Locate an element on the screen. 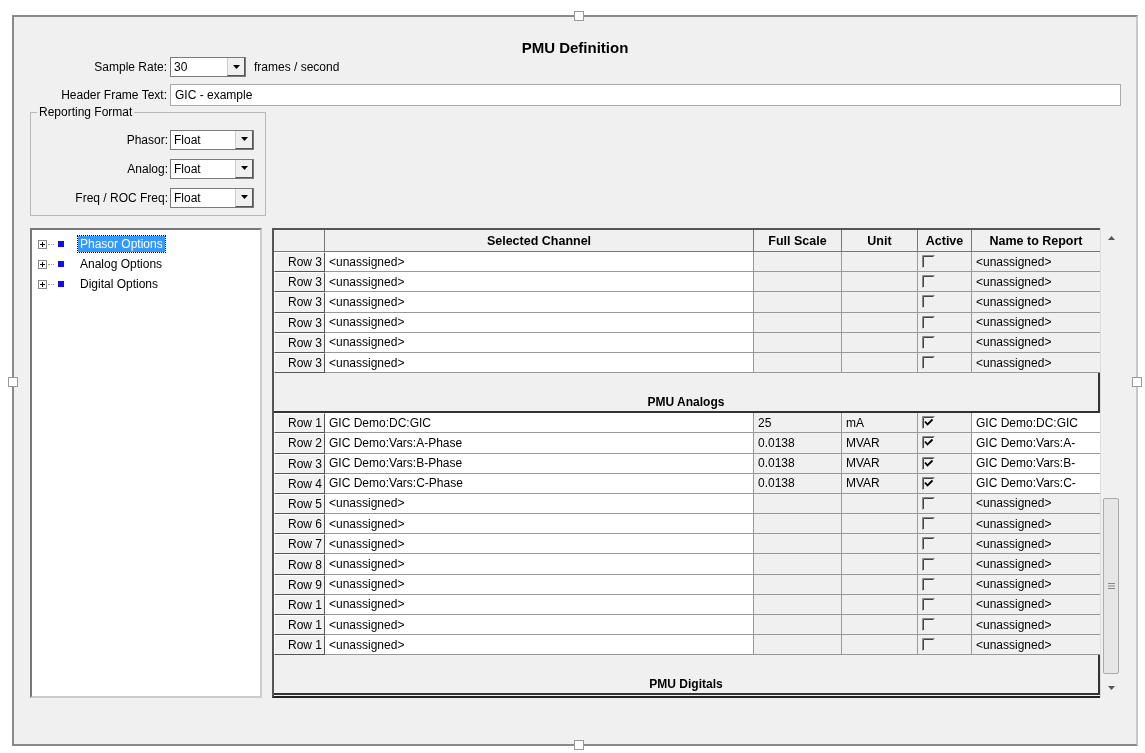 Image resolution: width=1145 pixels, height=753 pixels. column-header: Active is located at coordinates (945, 241).